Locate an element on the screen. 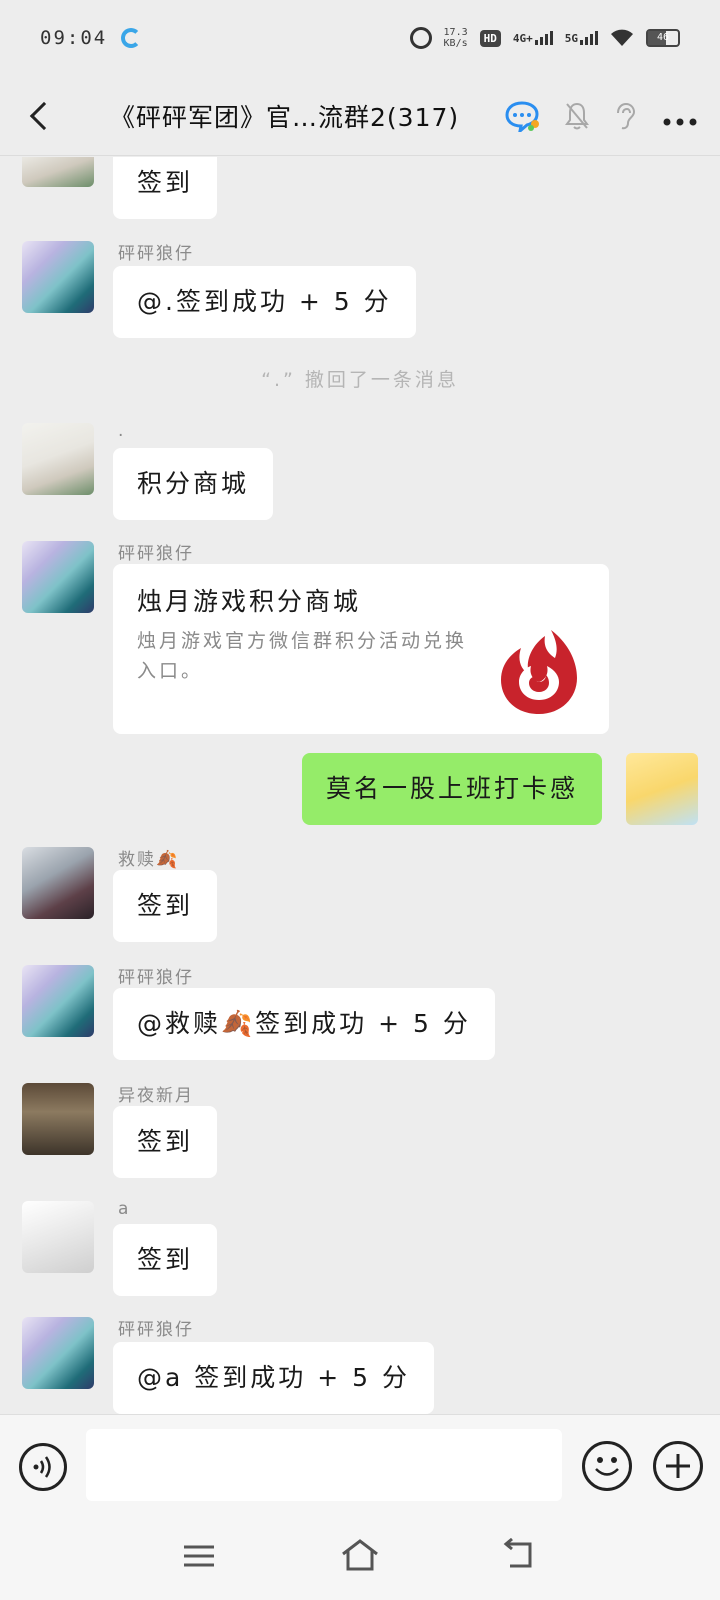 This screenshot has height=1600, width=720. sender-name: 救赎🍂 is located at coordinates (149, 860).